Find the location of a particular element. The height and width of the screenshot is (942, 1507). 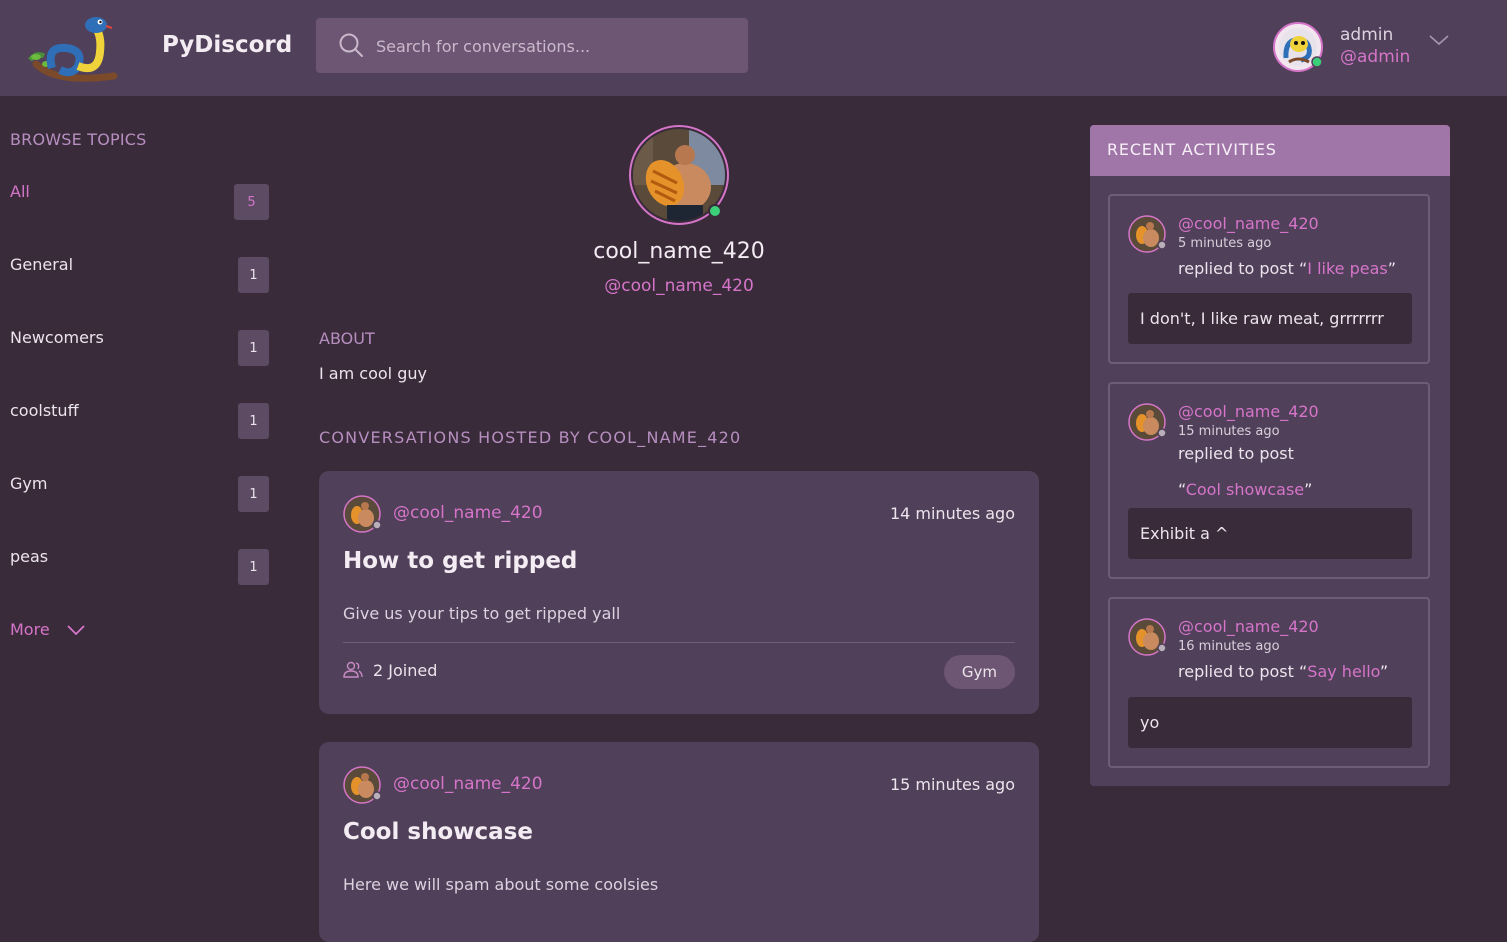

activity-text: replied to post “I like peas” is located at coordinates (1298, 269).